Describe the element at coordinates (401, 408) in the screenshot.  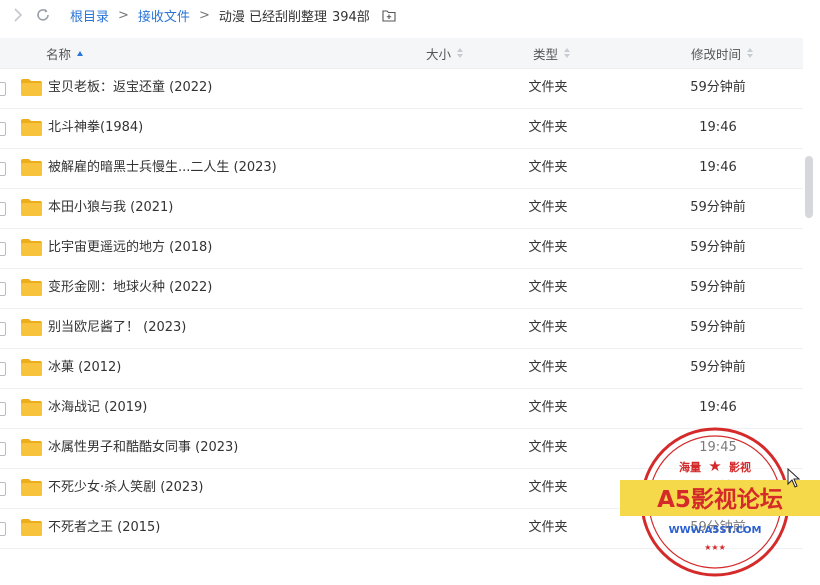
I see `file-row: 冰海战记 (2019) 文件夹 19:46` at that location.